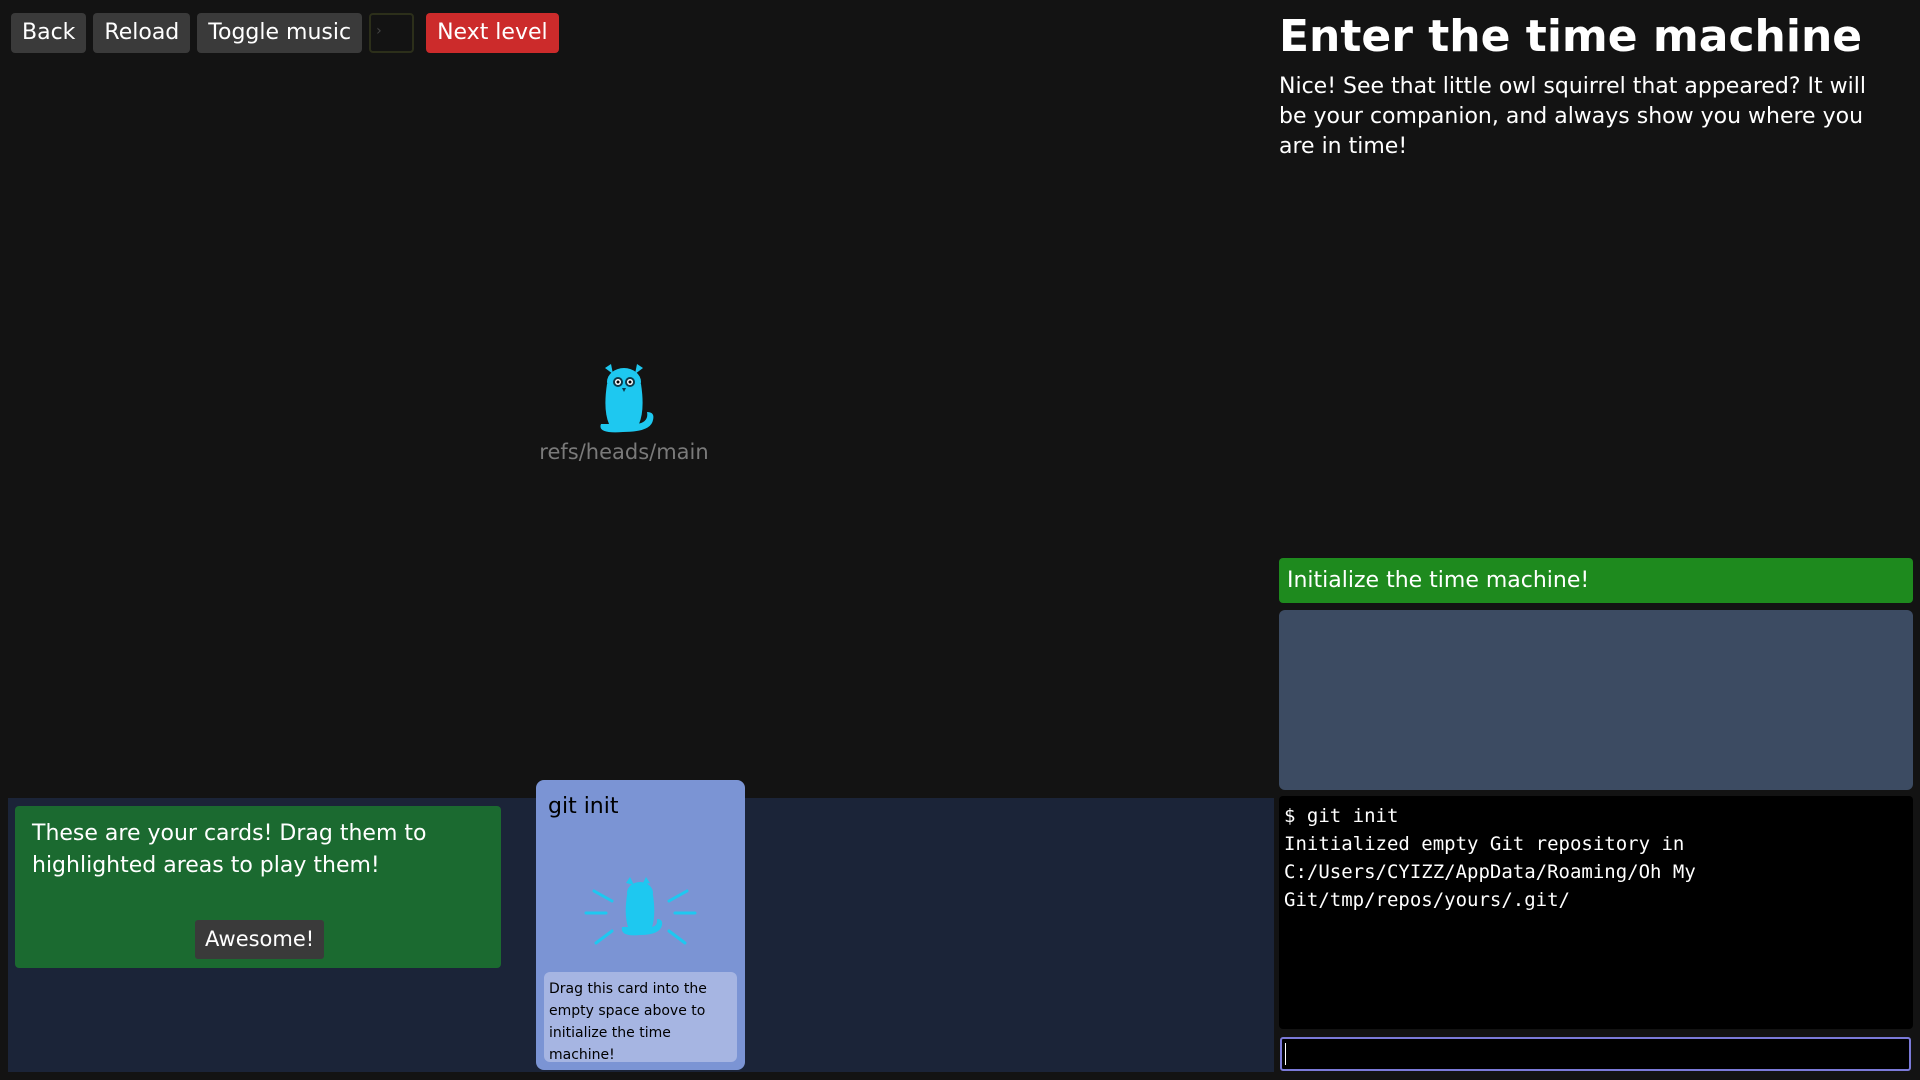 The height and width of the screenshot is (1080, 1920). I want to click on top-toolbar: Back Reload Toggle music › Next level, so click(285, 33).